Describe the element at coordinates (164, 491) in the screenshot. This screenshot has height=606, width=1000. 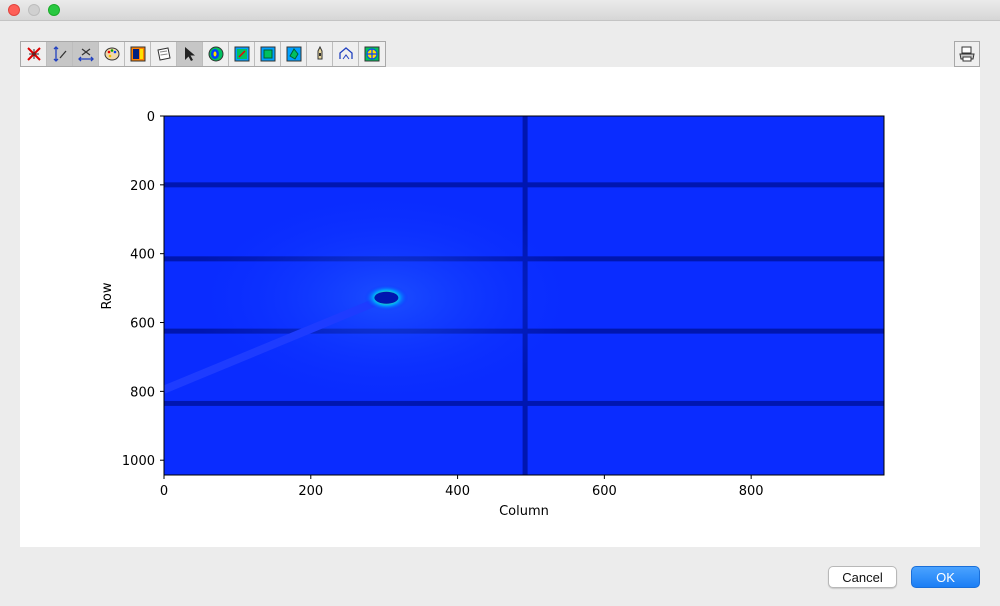
I see `x-tick-label: 0` at that location.